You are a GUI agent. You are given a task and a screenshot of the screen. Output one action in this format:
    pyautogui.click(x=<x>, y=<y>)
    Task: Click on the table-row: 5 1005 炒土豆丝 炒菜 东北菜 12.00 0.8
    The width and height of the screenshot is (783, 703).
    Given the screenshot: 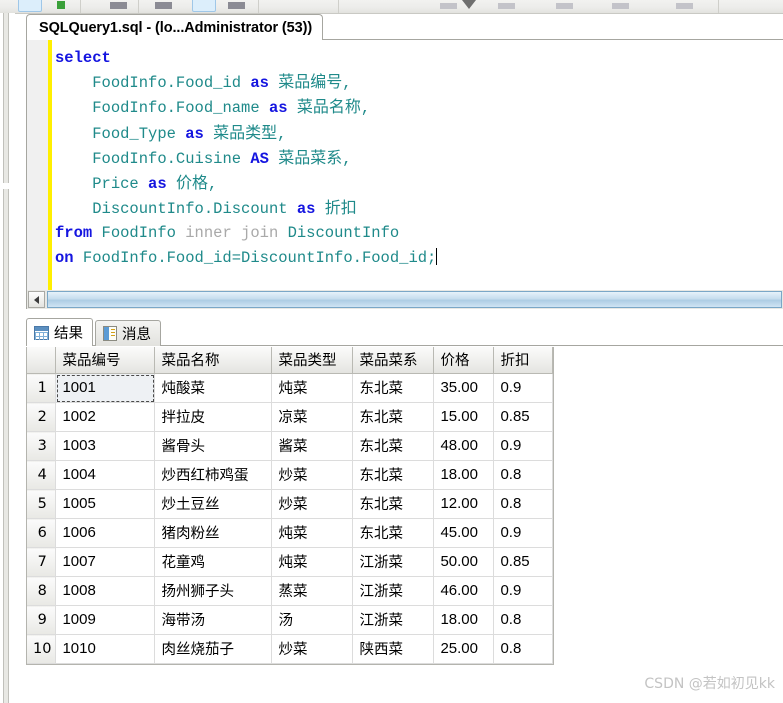 What is the action you would take?
    pyautogui.click(x=290, y=504)
    